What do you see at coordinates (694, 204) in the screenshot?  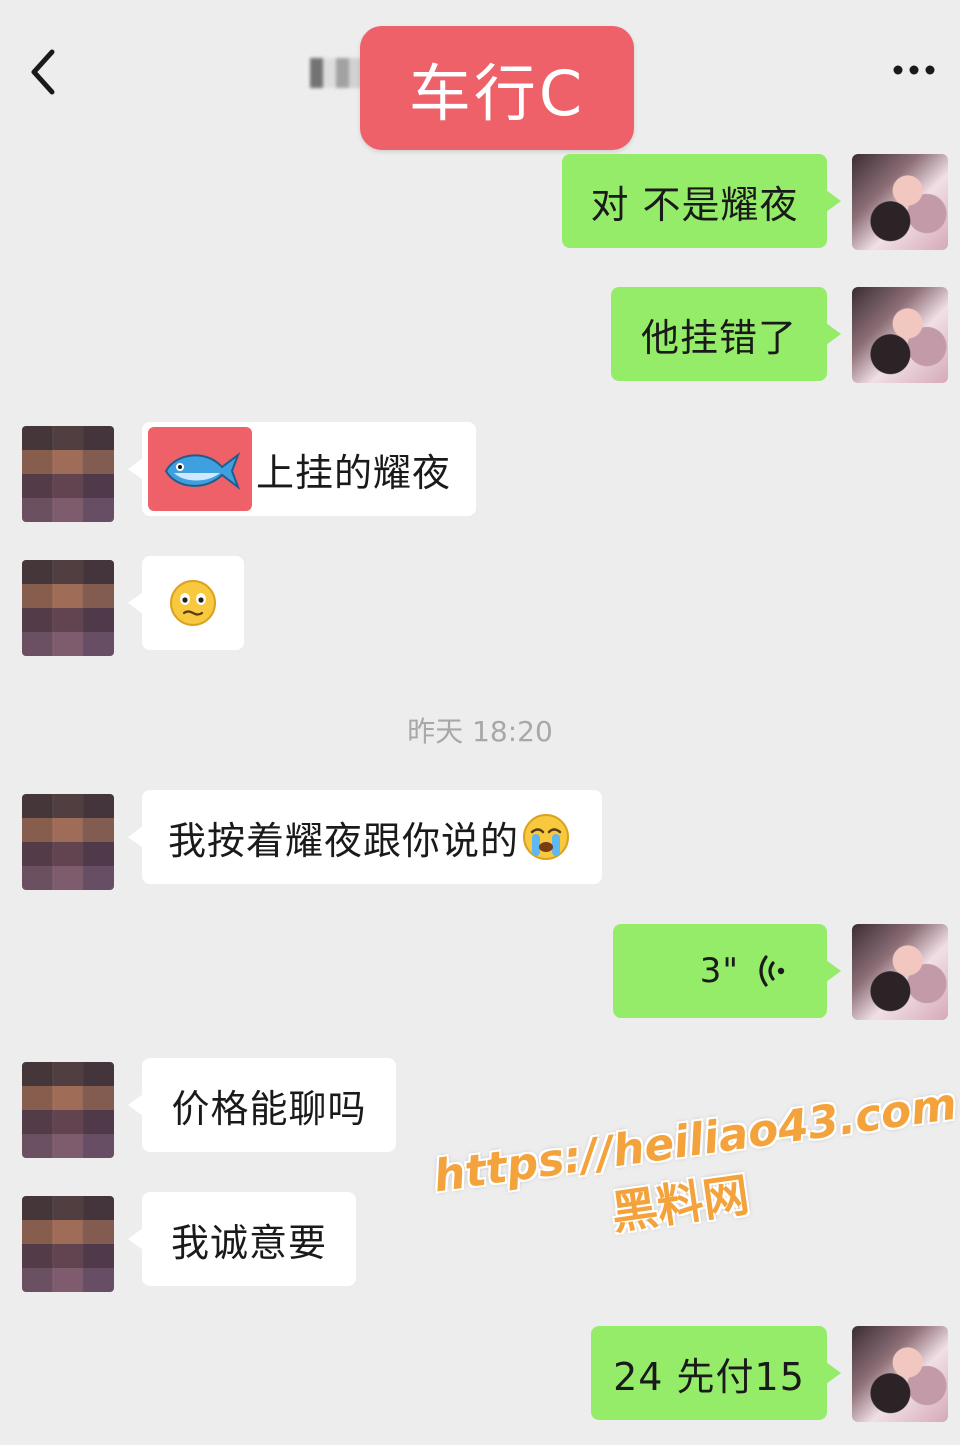 I see `message-text: 对 不是耀夜` at bounding box center [694, 204].